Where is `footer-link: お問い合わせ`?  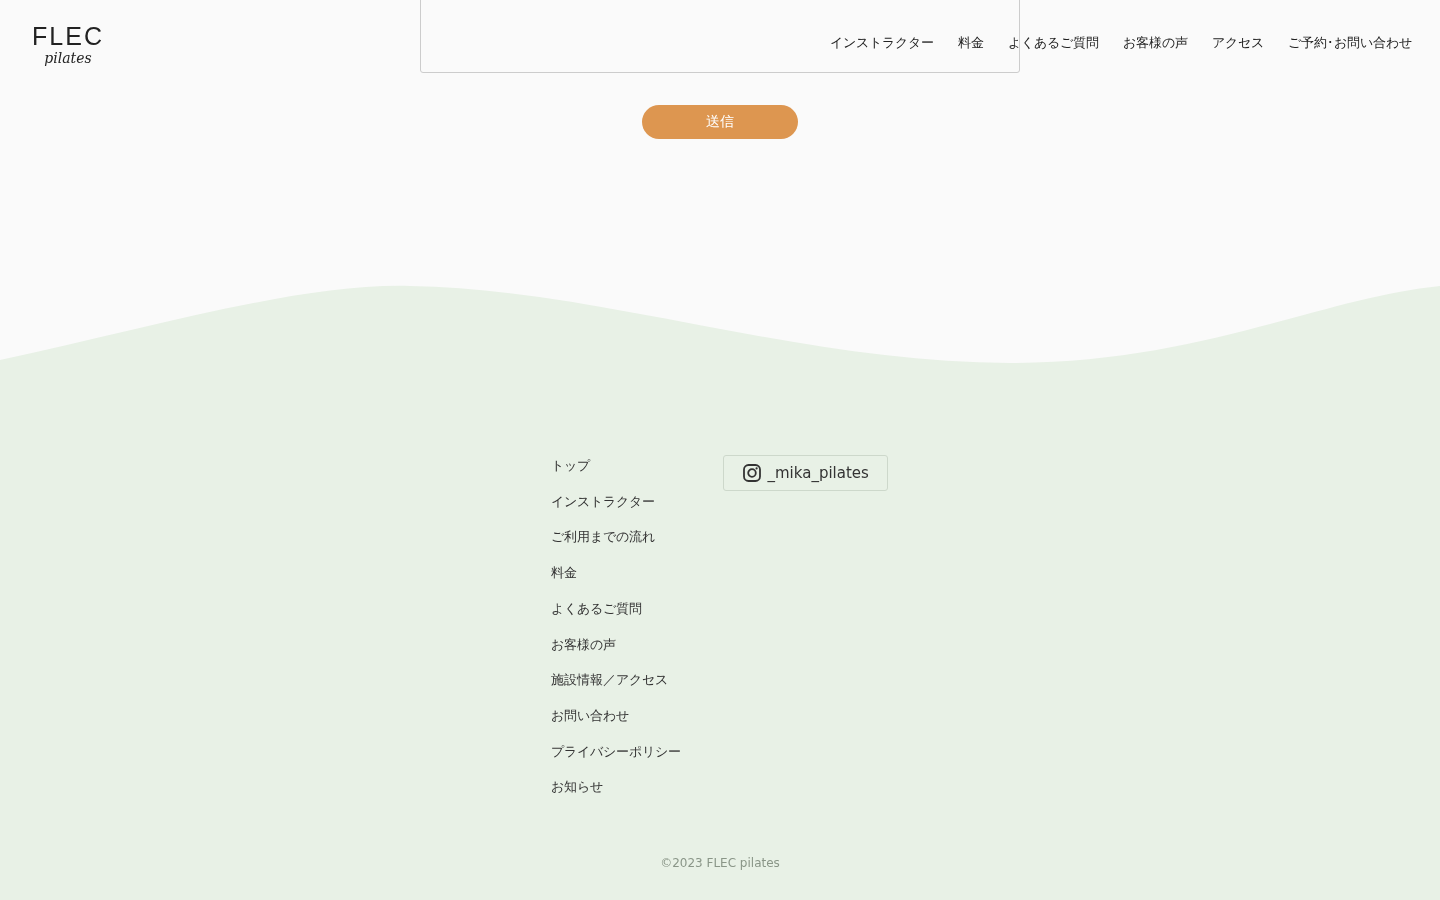 footer-link: お問い合わせ is located at coordinates (621, 715).